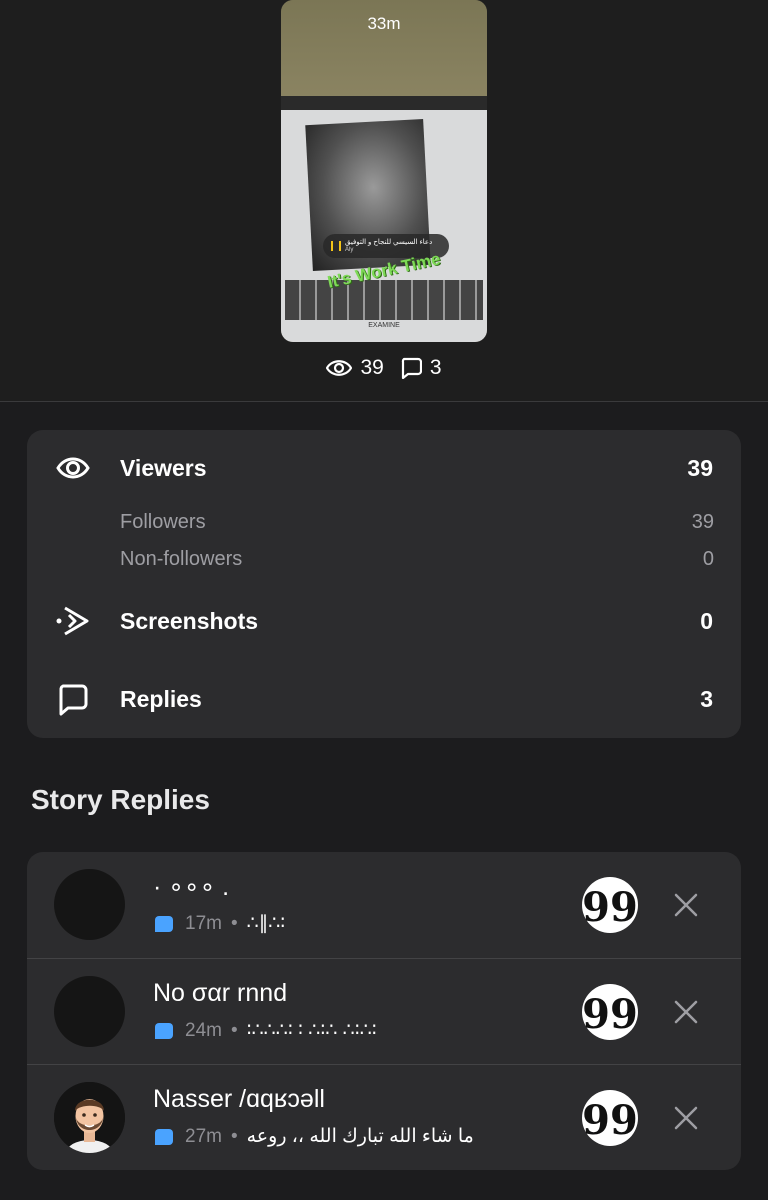  What do you see at coordinates (220, 993) in the screenshot?
I see `reply-author: Νo σαr rnnd` at bounding box center [220, 993].